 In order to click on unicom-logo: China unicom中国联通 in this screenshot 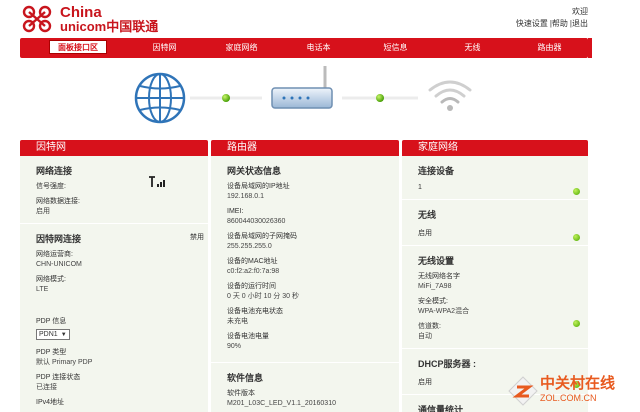, I will do `click(100, 19)`.